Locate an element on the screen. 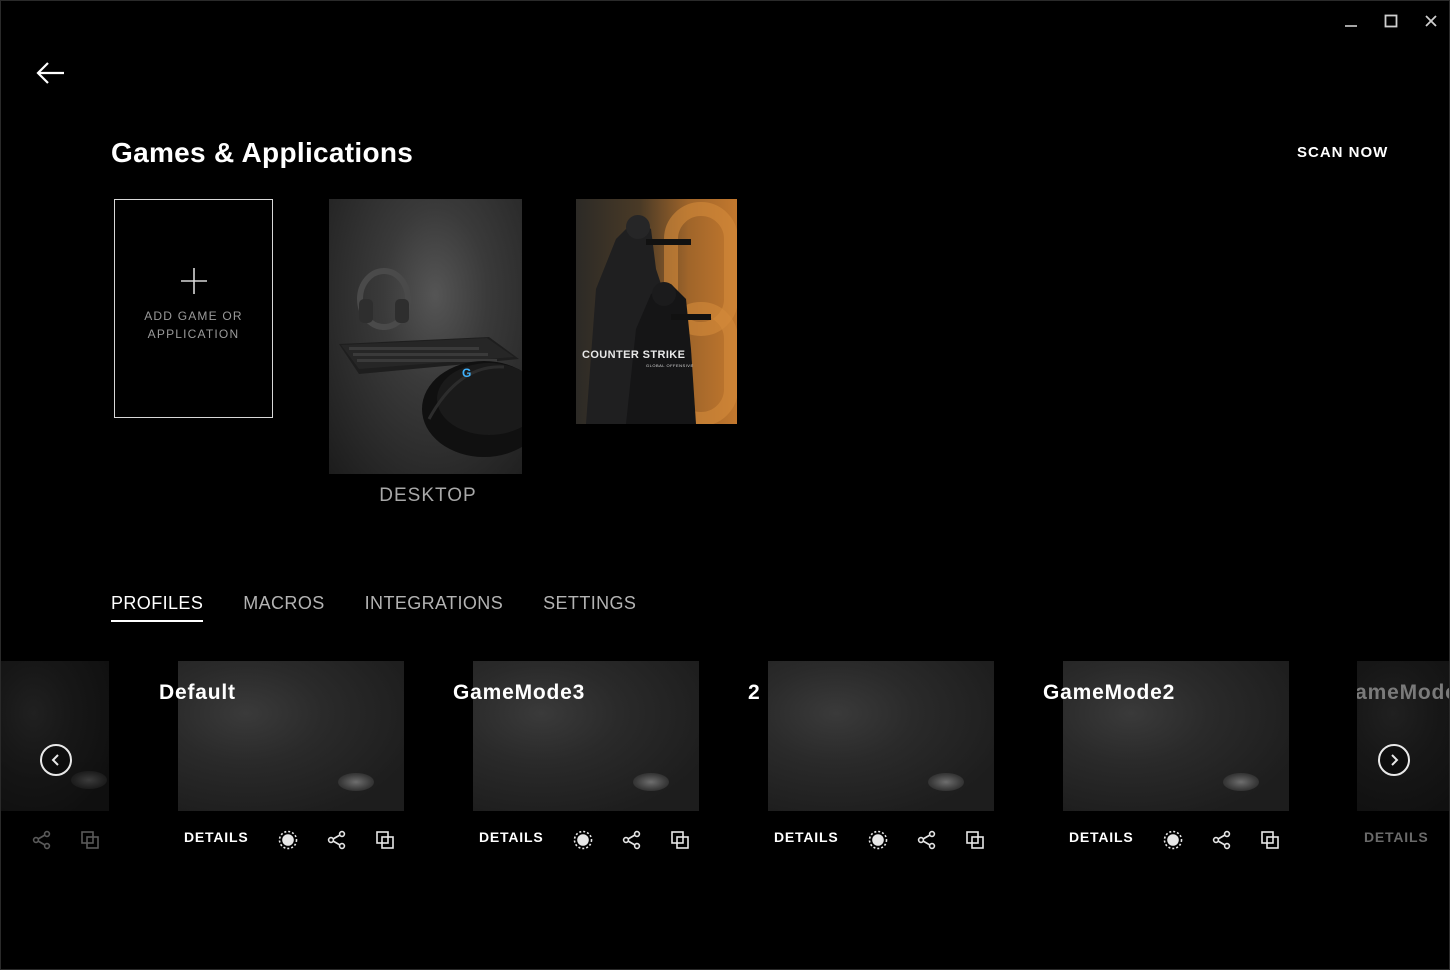 The width and height of the screenshot is (1450, 970). back-arrow-icon is located at coordinates (51, 73).